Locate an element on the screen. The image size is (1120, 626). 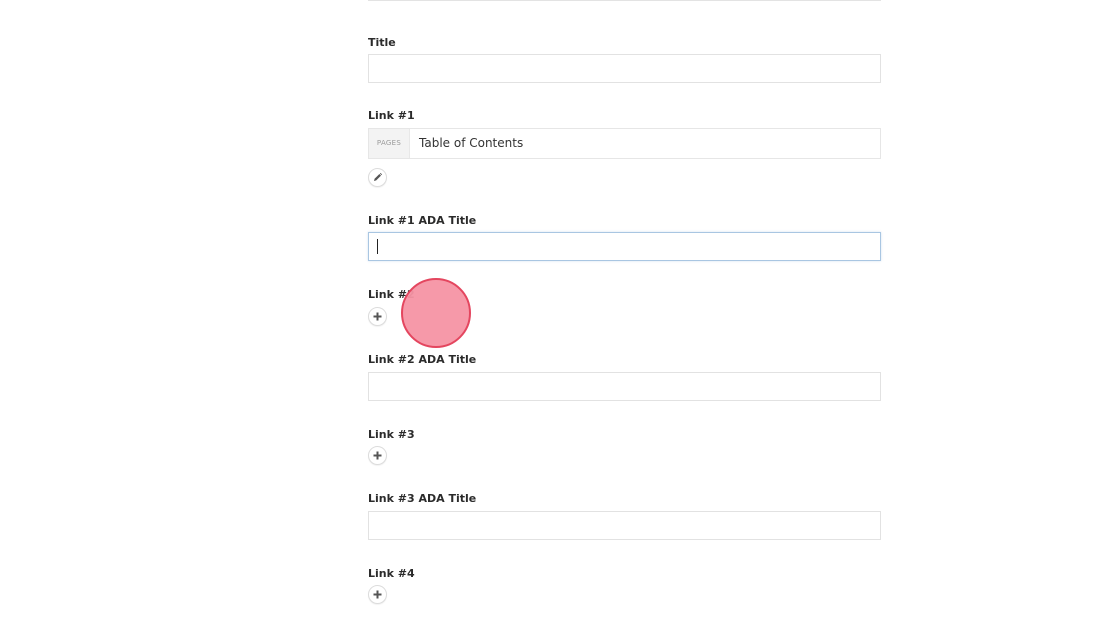
click-indicator is located at coordinates (436, 313).